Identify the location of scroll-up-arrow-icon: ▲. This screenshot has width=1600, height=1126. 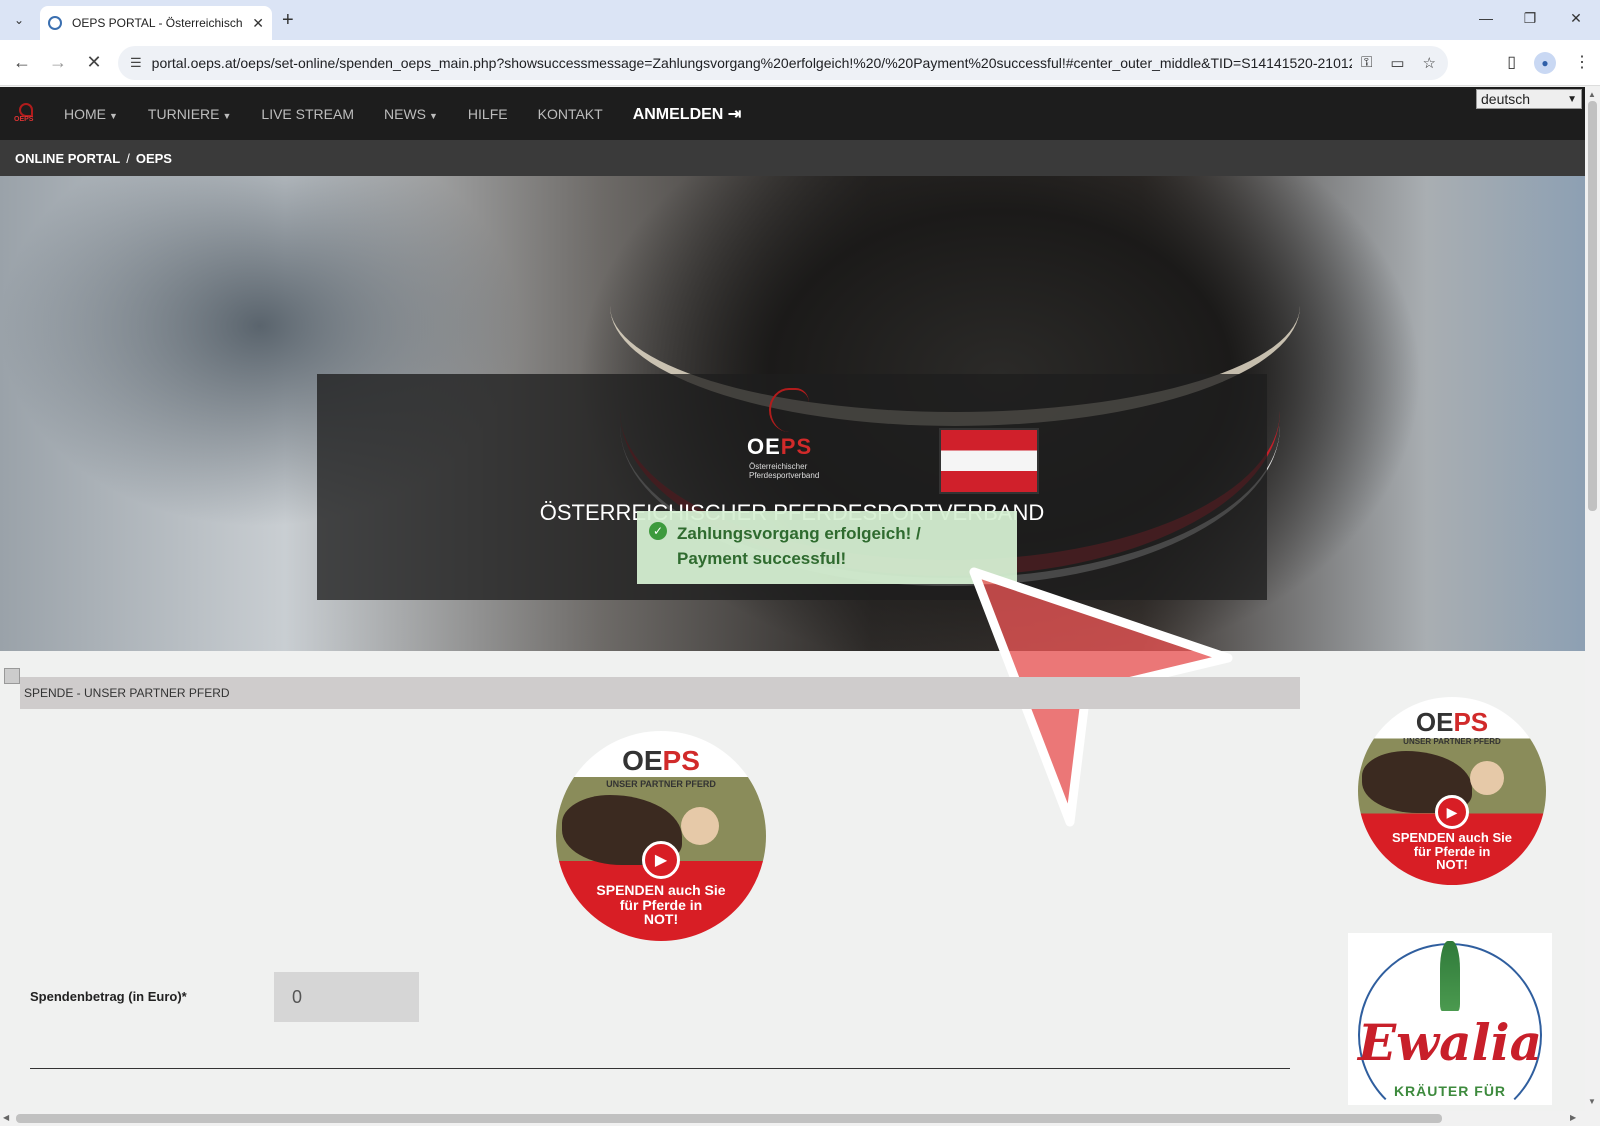
(1592, 94).